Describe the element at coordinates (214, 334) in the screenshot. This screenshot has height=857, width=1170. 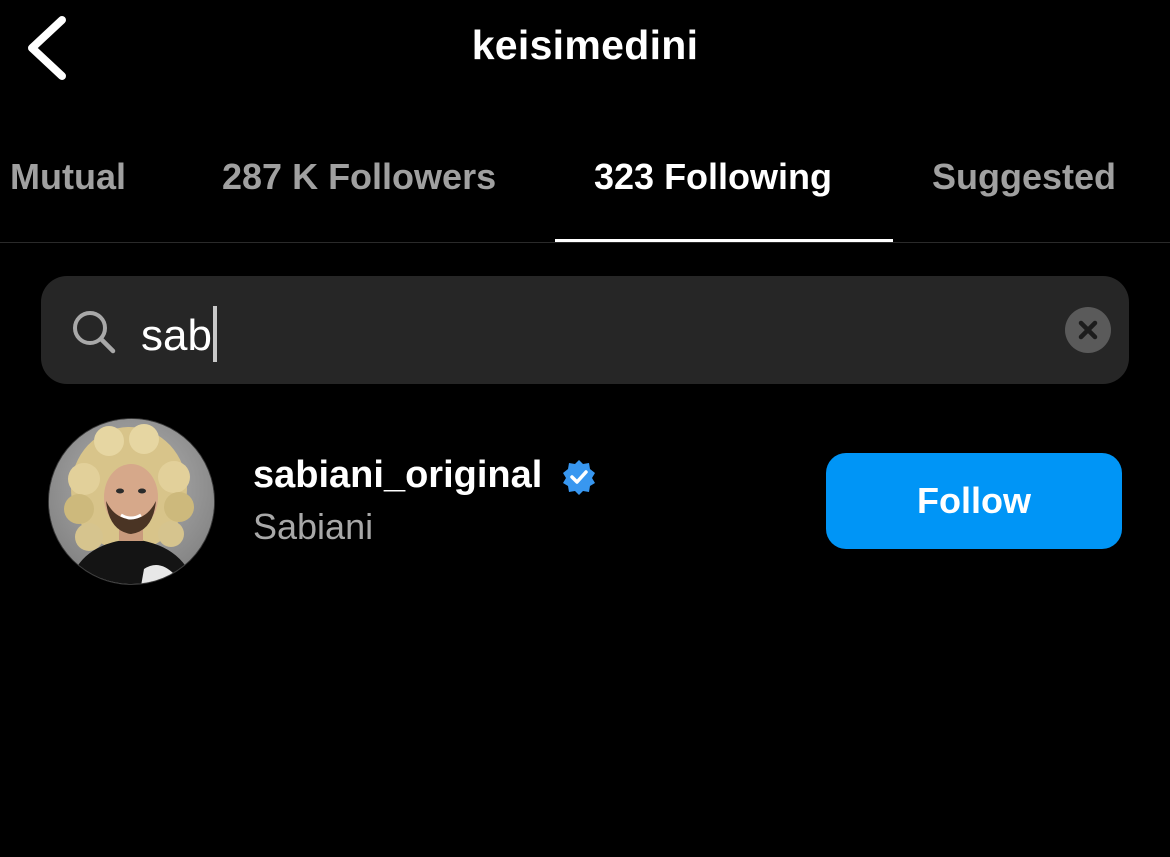
I see `text-caret` at that location.